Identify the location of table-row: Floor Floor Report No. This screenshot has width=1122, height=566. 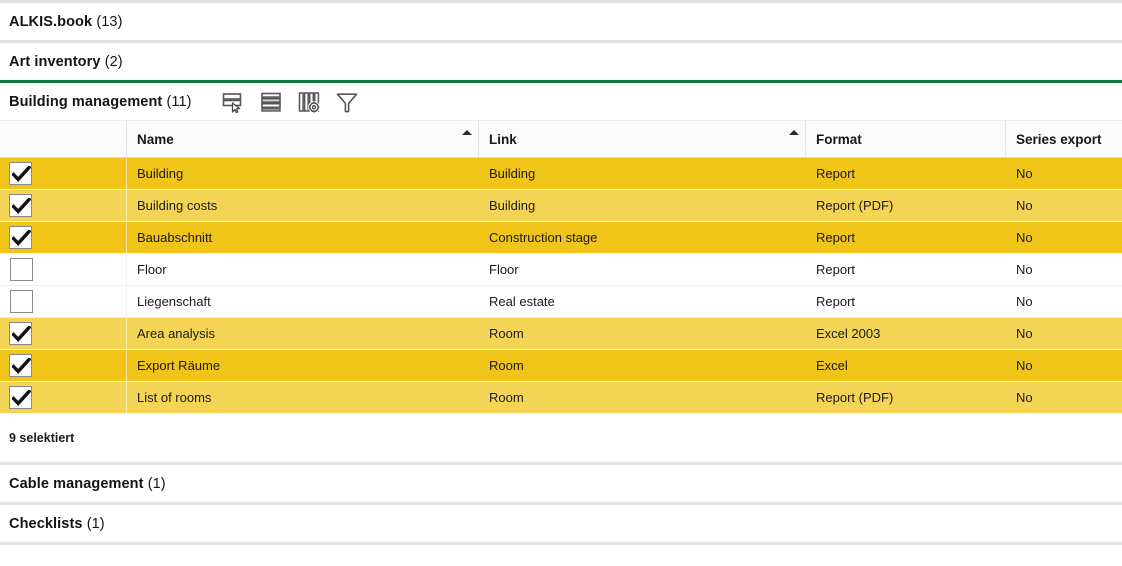
(561, 270).